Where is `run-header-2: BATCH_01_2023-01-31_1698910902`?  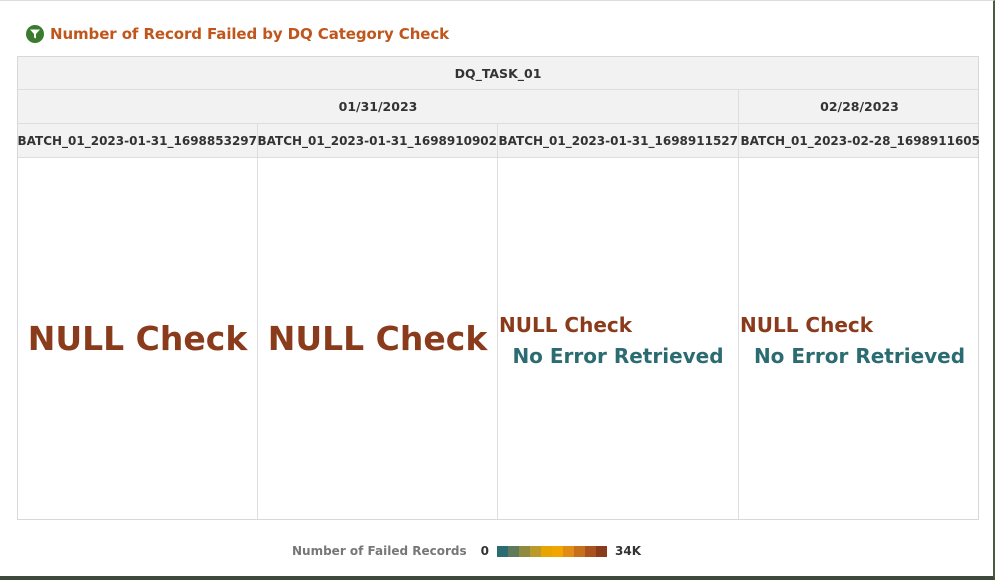 run-header-2: BATCH_01_2023-01-31_1698910902 is located at coordinates (378, 140).